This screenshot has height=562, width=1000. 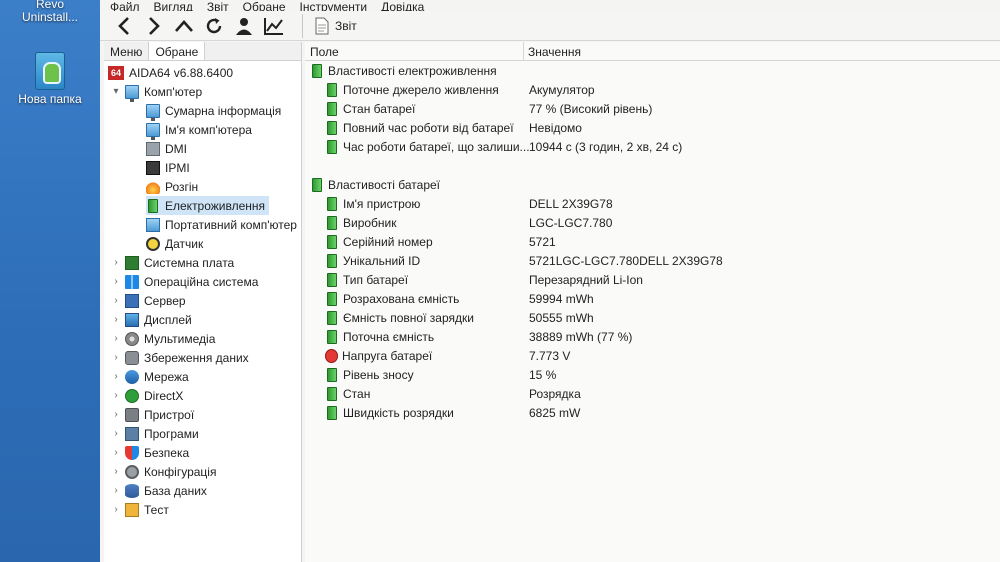 I want to click on table-row: Поточне джерело живлення Акумулятор, so click(x=650, y=90).